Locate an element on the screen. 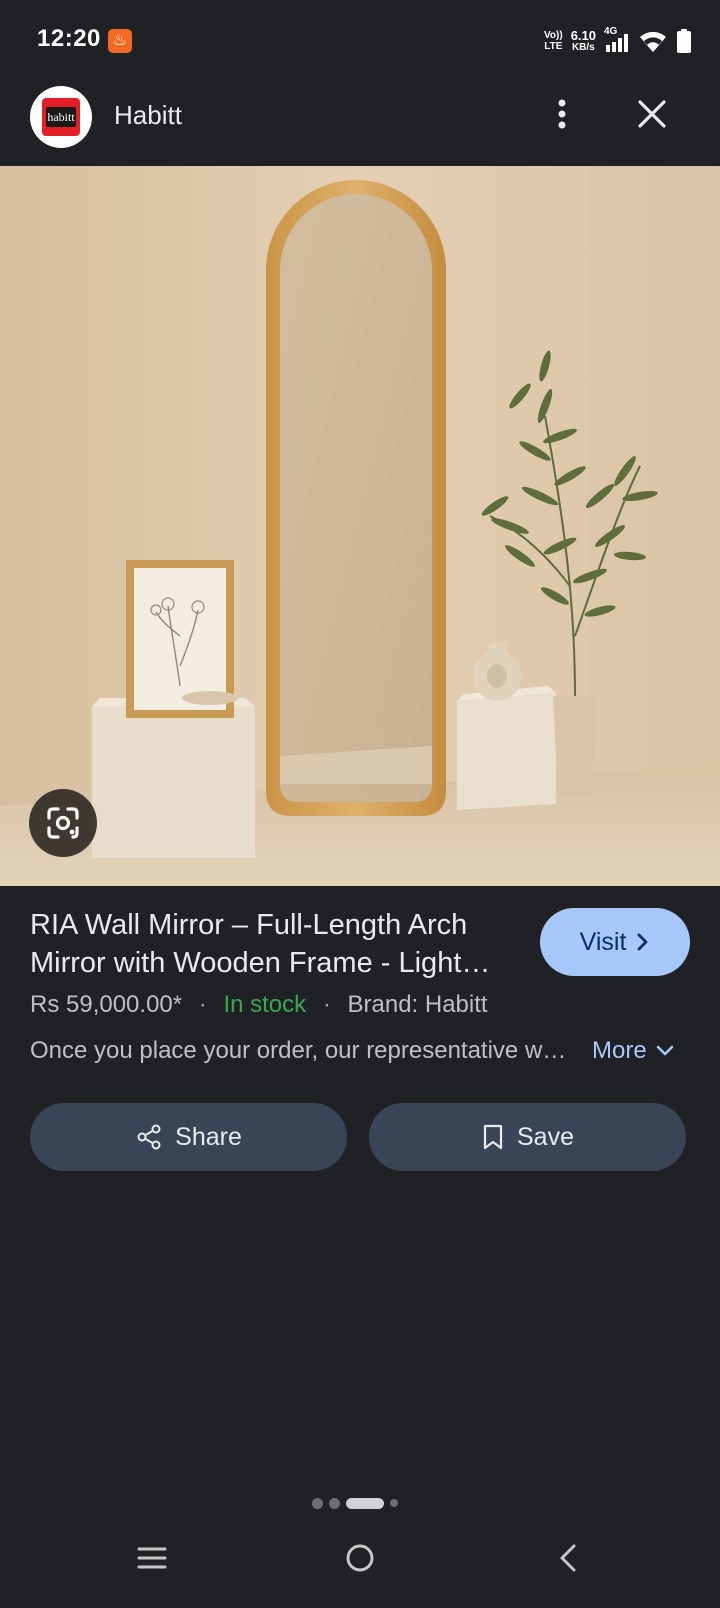 The image size is (720, 1608). bookmark-icon is located at coordinates (493, 1137).